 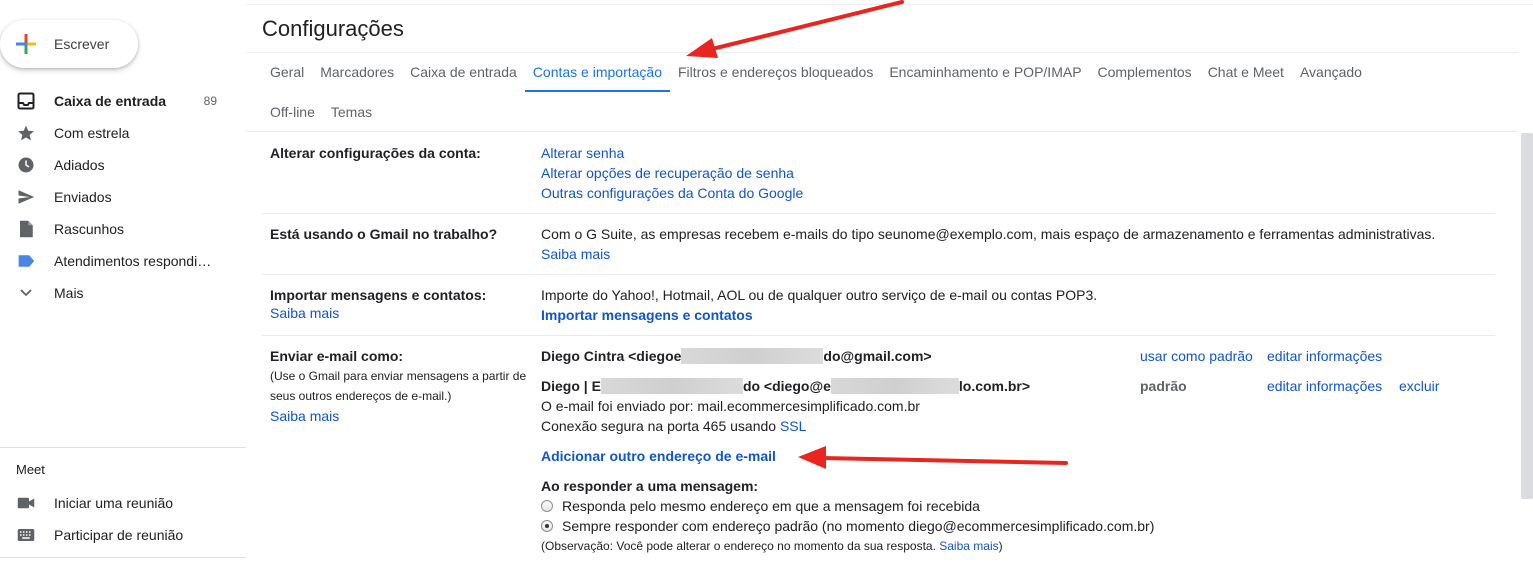 I want to click on annotation-arrow-add-address, so click(x=933, y=457).